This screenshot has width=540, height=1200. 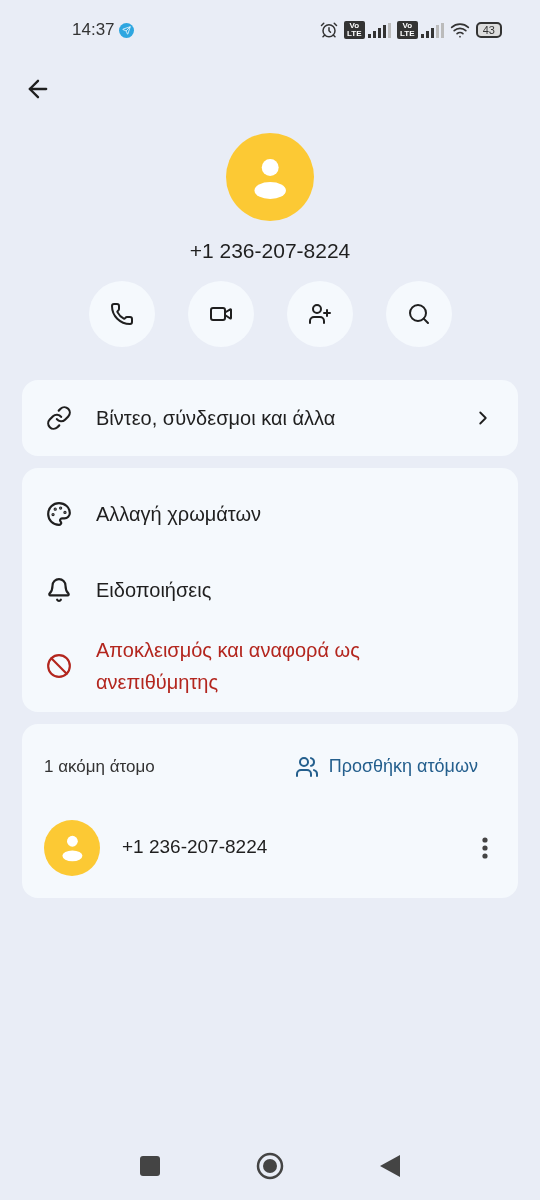 What do you see at coordinates (270, 665) in the screenshot?
I see `option-item: Αποκλεισμός και αναφορά ως ανεπιθύμητης` at bounding box center [270, 665].